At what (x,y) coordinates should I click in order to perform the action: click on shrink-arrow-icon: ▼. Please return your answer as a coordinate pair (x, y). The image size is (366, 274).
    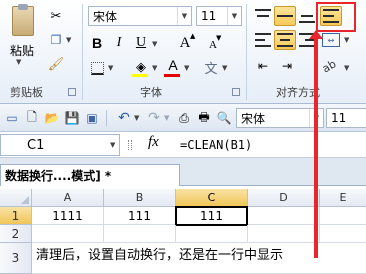
    Looking at the image, I should click on (219, 38).